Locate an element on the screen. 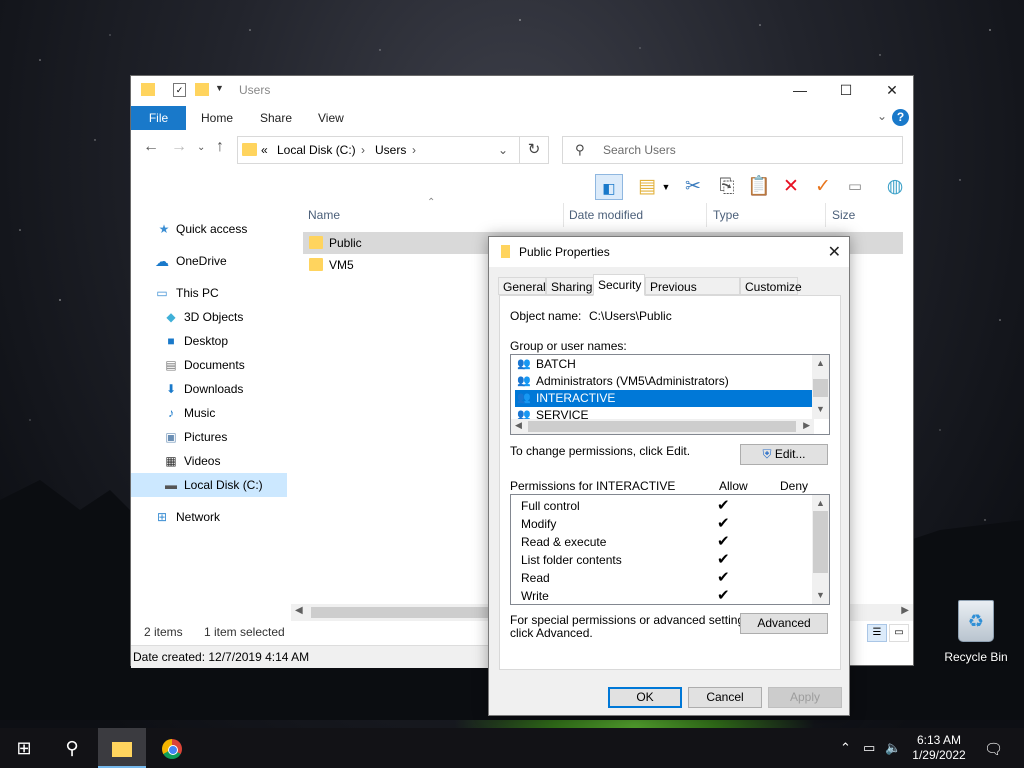 This screenshot has width=1024, height=768. new-item-icon: ▤ is located at coordinates (647, 187).